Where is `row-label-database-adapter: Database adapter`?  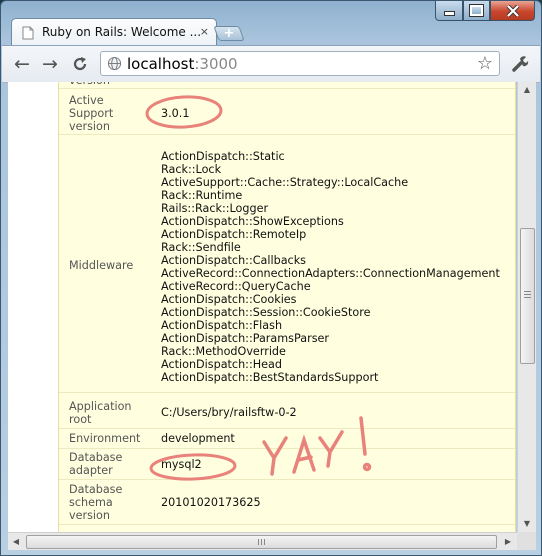 row-label-database-adapter: Database adapter is located at coordinates (96, 464).